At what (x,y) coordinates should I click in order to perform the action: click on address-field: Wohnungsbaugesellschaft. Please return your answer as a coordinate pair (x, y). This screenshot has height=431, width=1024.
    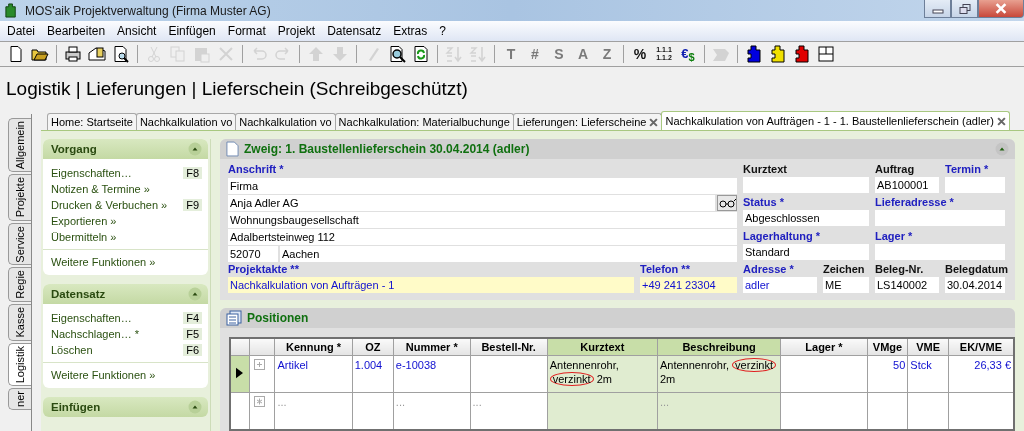
    Looking at the image, I should click on (482, 220).